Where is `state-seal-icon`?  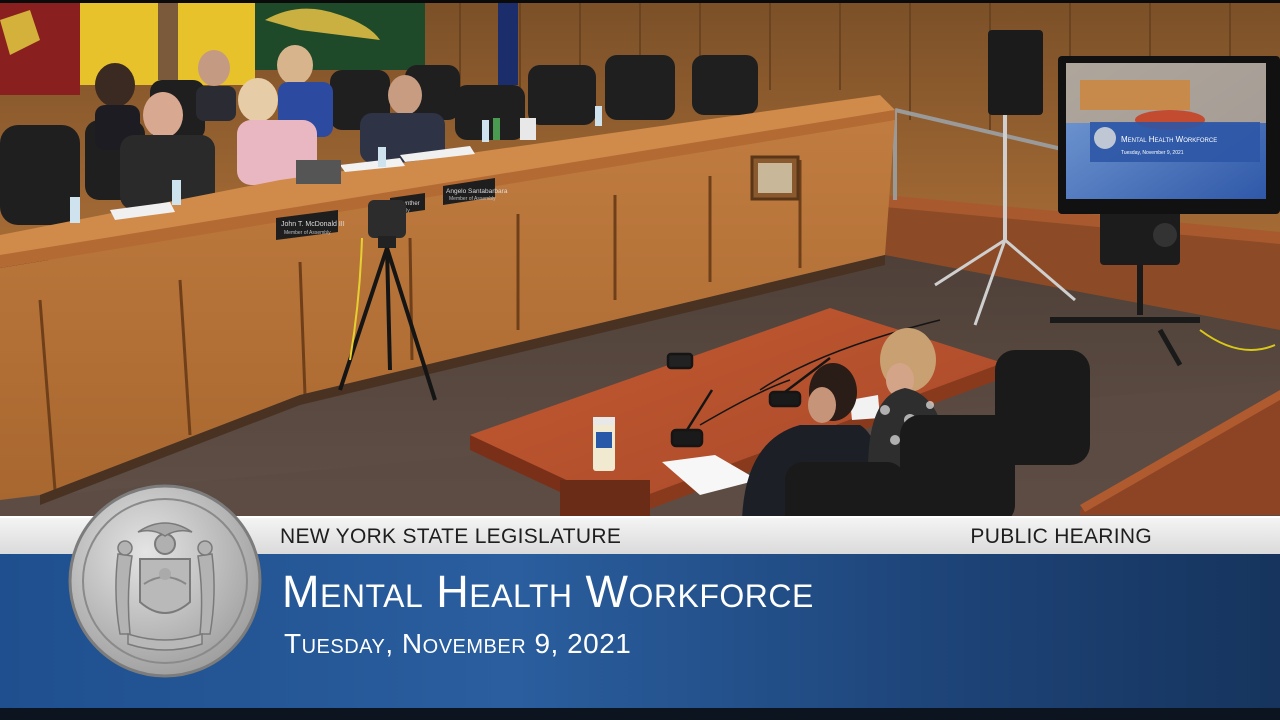 state-seal-icon is located at coordinates (165, 581).